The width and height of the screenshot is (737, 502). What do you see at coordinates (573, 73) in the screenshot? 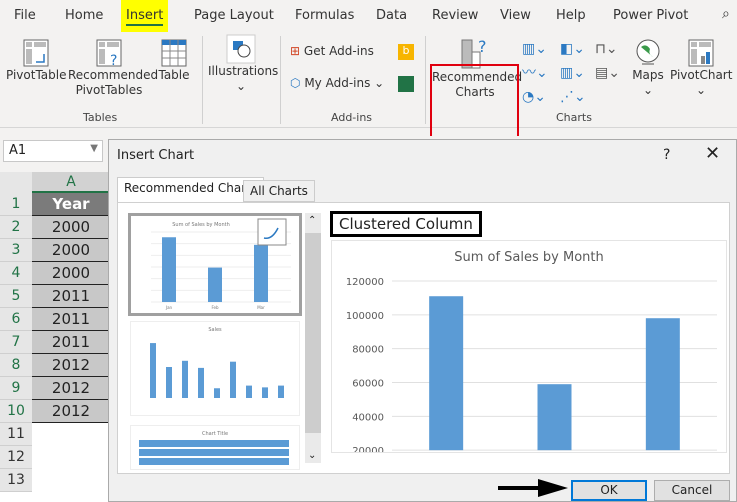
I see `chart-type-icons-2: ◧⌄ ▥⌄ ⋰⌄` at bounding box center [573, 73].